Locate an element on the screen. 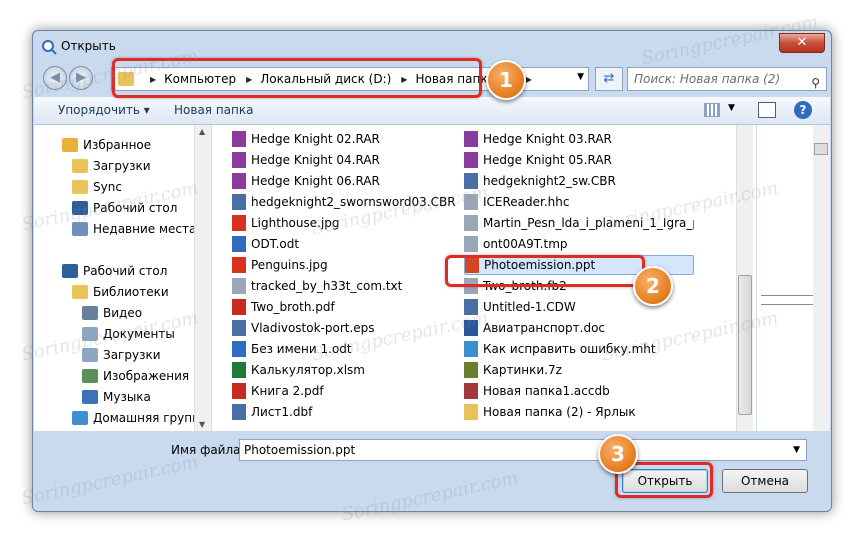  homegroup-icon is located at coordinates (80, 418).